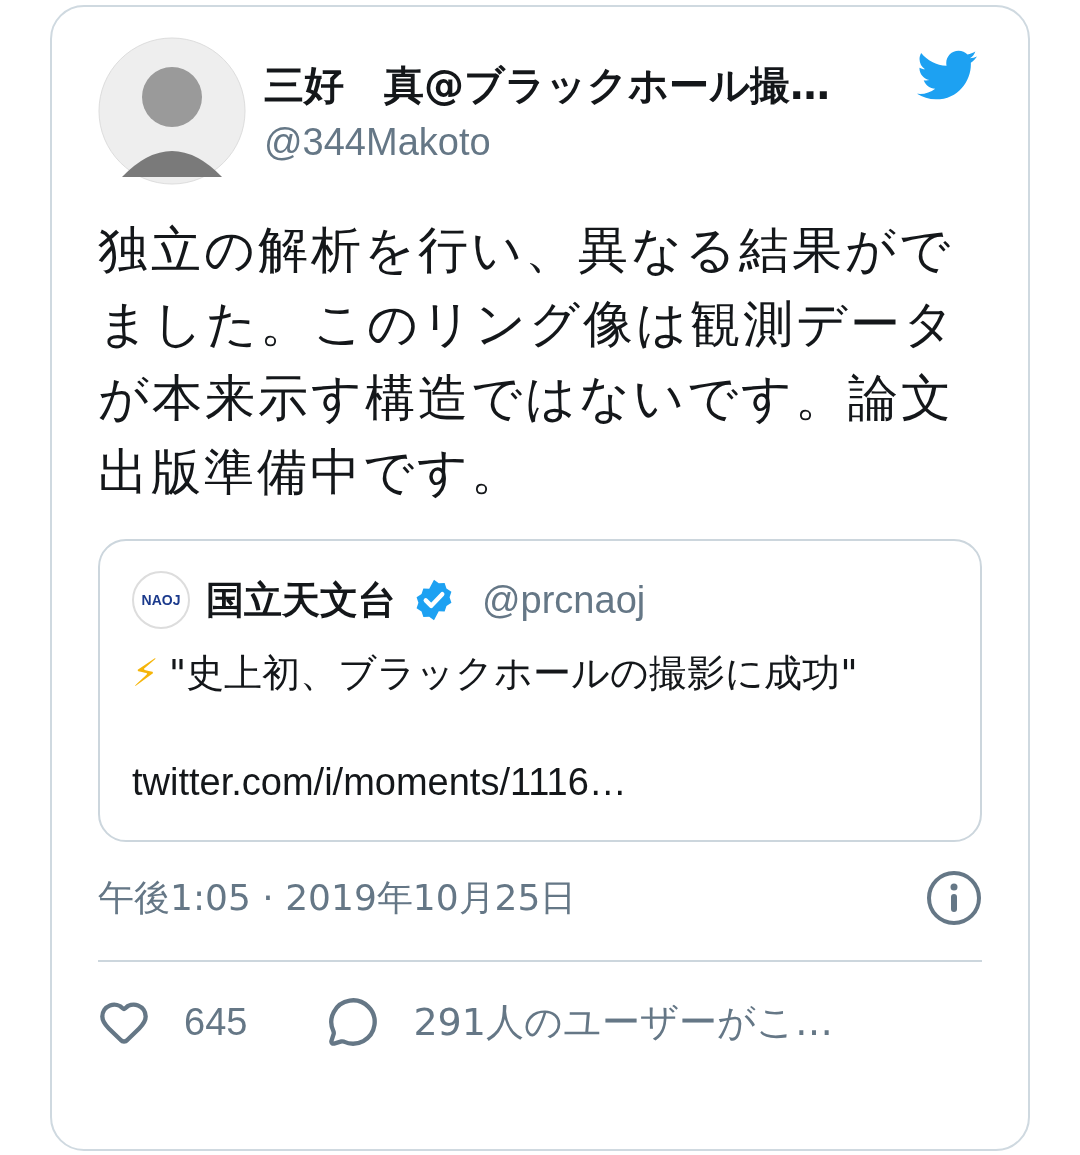 The width and height of the screenshot is (1080, 1155). Describe the element at coordinates (954, 898) in the screenshot. I see `info-icon` at that location.